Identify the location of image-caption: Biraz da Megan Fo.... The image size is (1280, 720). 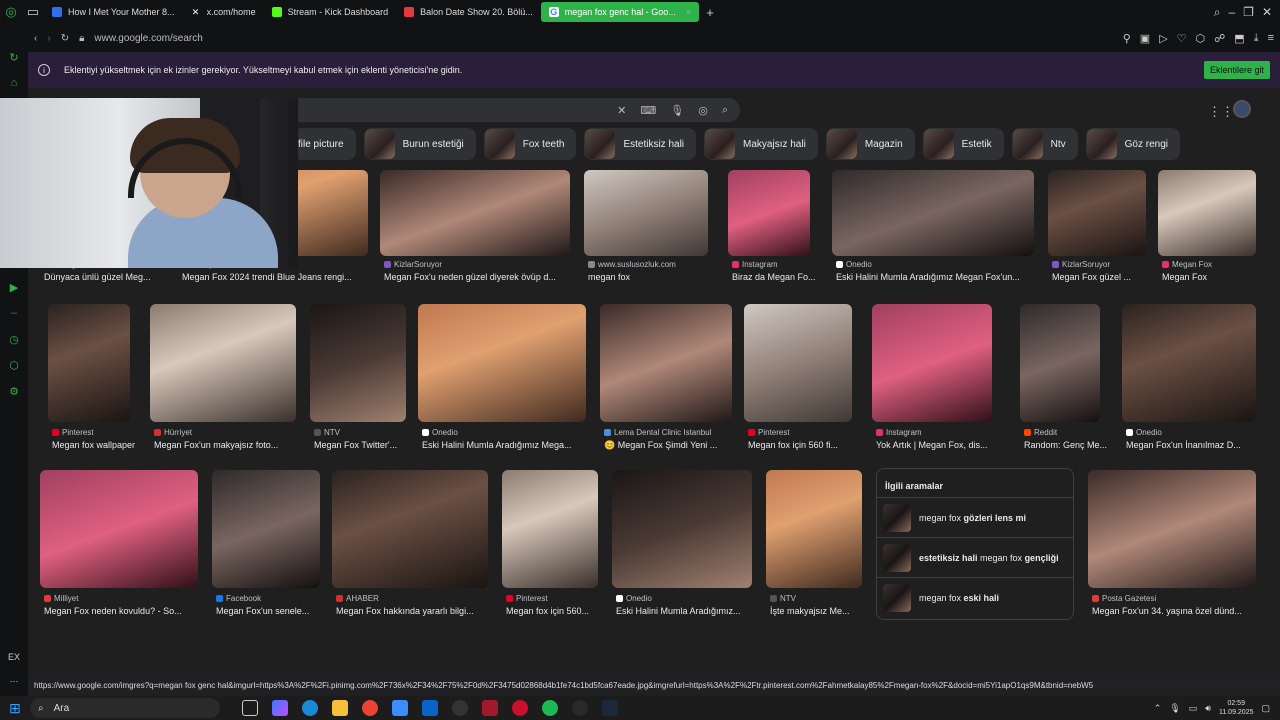
(776, 277).